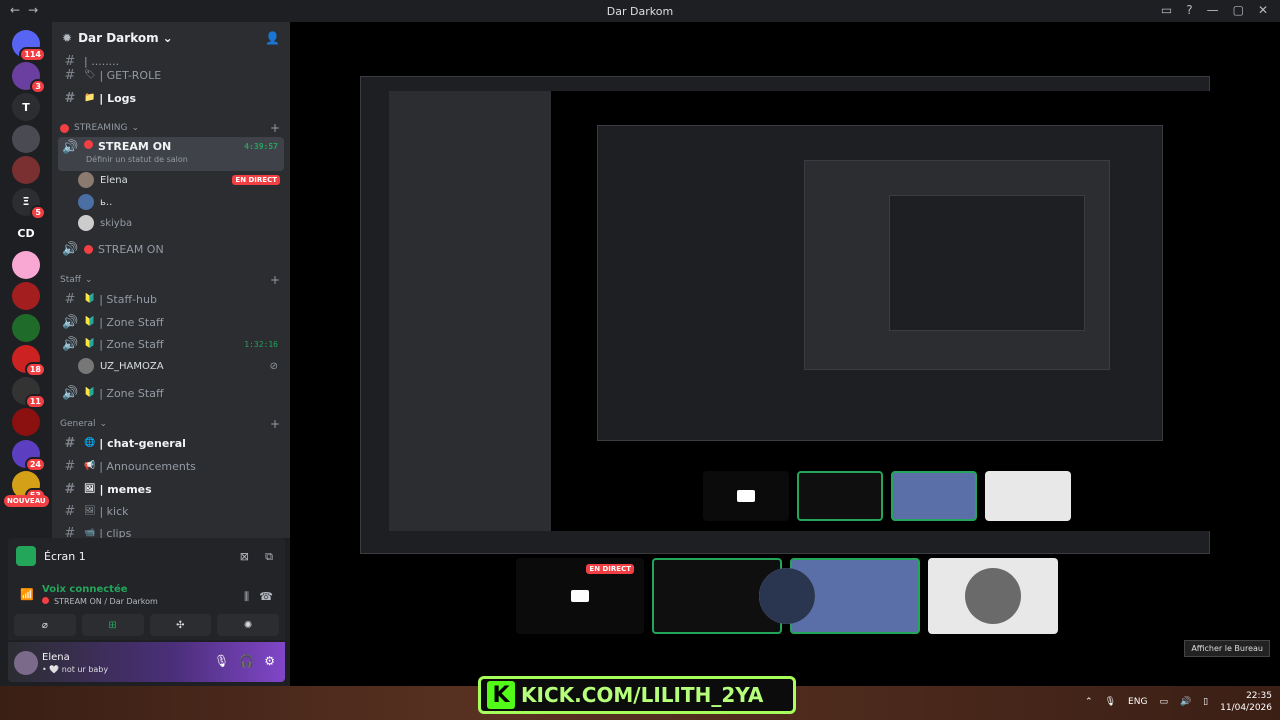 The image size is (1280, 720). Describe the element at coordinates (171, 75) in the screenshot. I see `channel-get-role: # 🏷 | GET-ROLE` at that location.